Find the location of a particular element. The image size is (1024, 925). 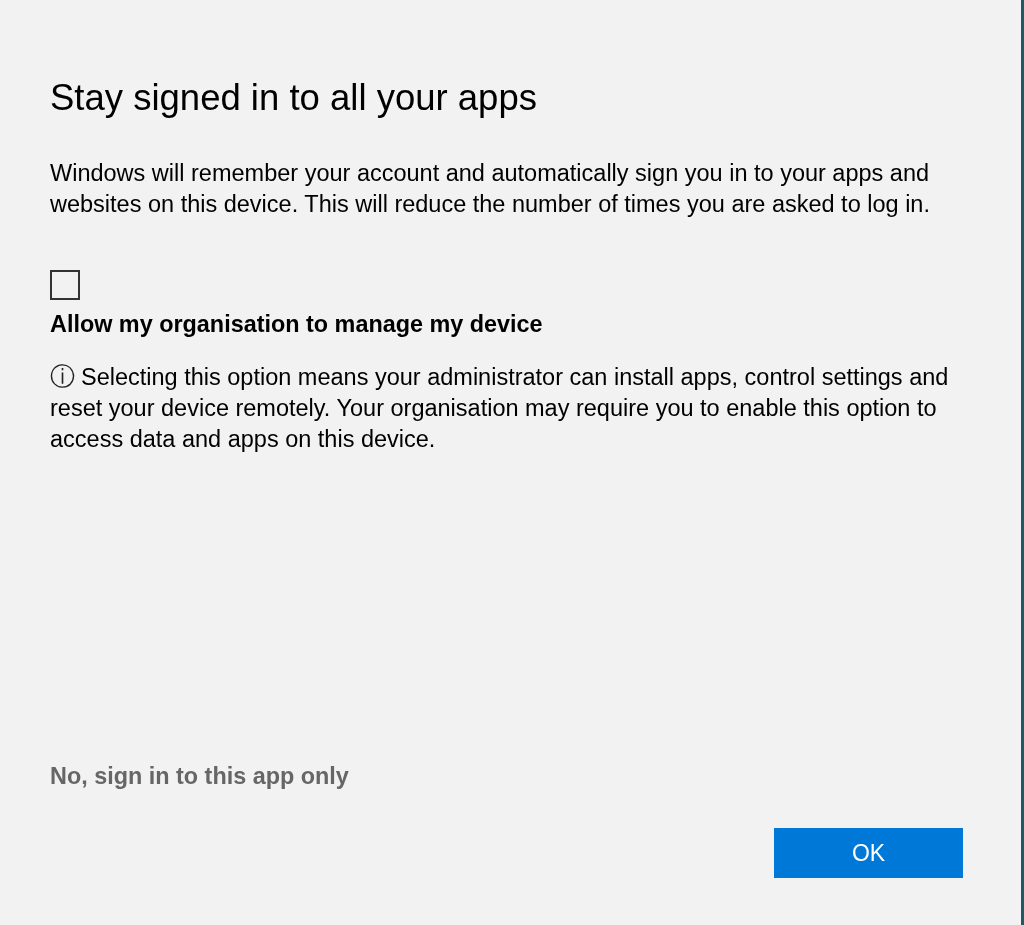

checkbox-label: Allow my organisation to manage my device is located at coordinates (296, 324).